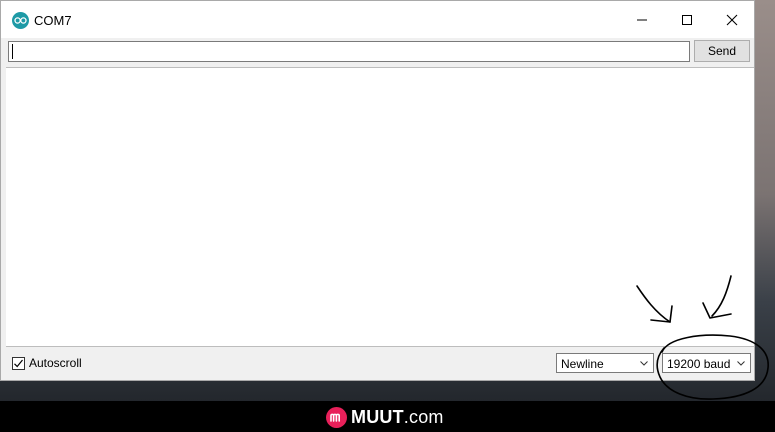 The height and width of the screenshot is (432, 775). I want to click on autoscroll-label: Autoscroll, so click(55, 363).